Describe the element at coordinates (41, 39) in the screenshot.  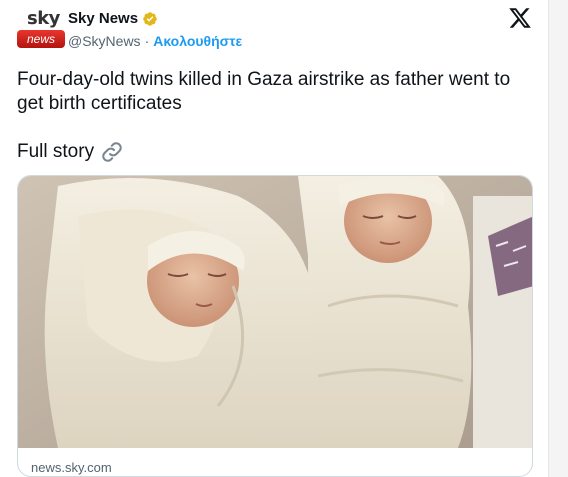
I see `avatar-logo-bottom: news` at that location.